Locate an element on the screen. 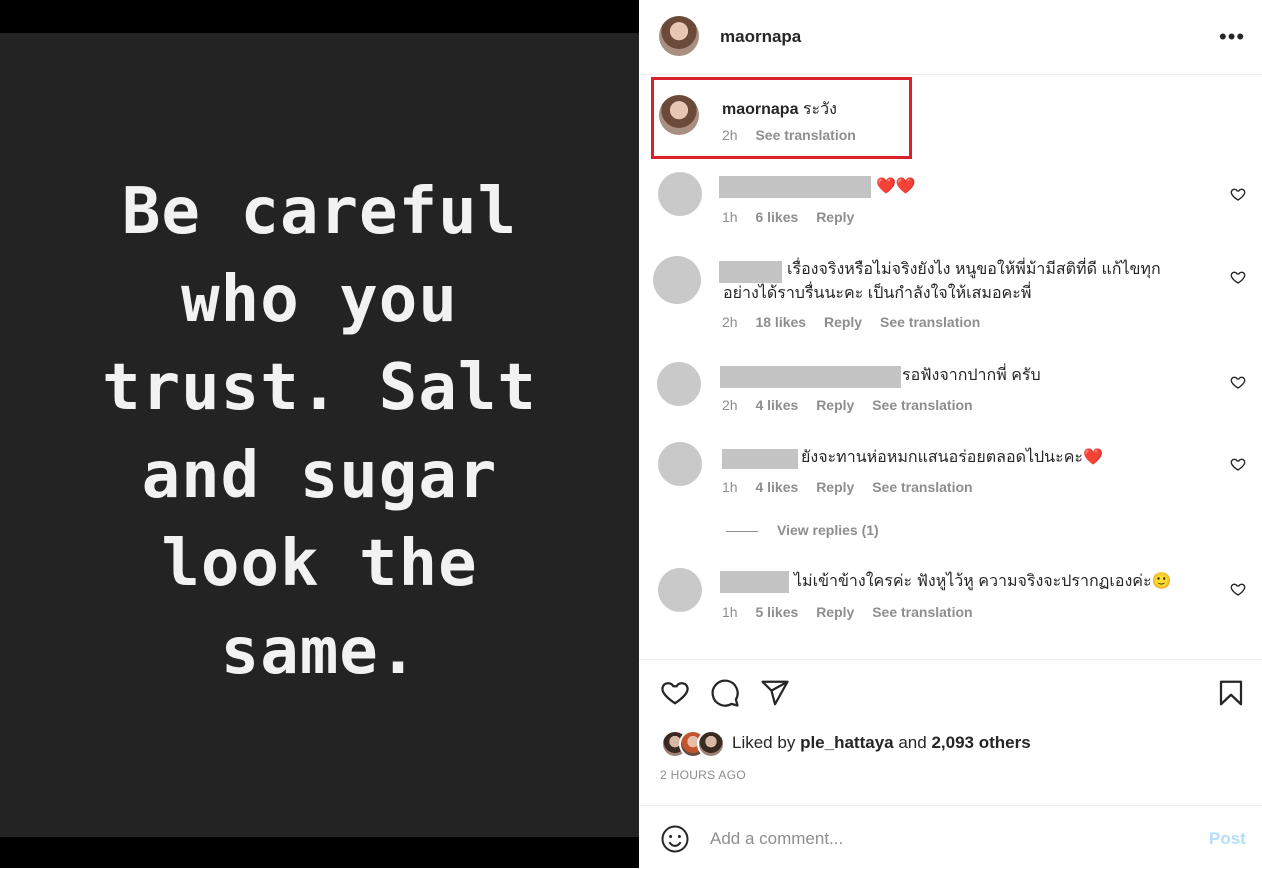 This screenshot has height=869, width=1262. comment-meta: 1h 4 likes Reply See translation is located at coordinates (854, 487).